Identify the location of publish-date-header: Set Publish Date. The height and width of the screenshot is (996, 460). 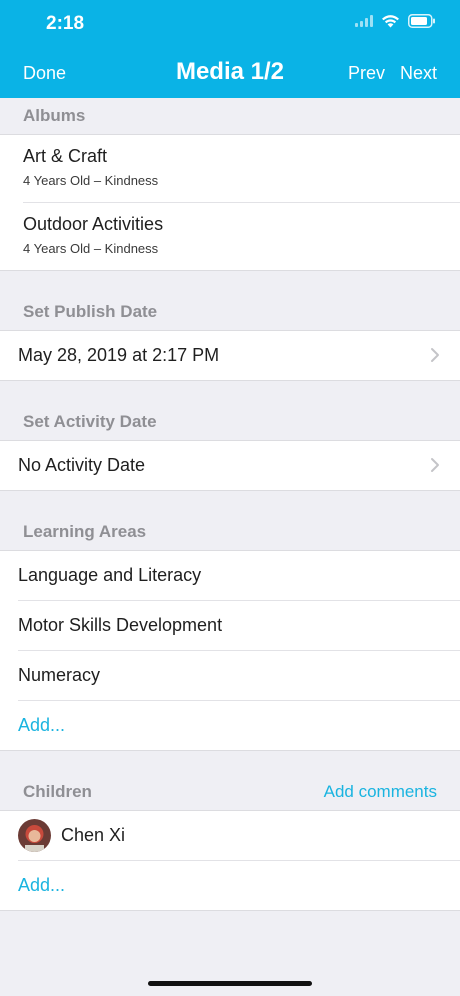
(90, 311).